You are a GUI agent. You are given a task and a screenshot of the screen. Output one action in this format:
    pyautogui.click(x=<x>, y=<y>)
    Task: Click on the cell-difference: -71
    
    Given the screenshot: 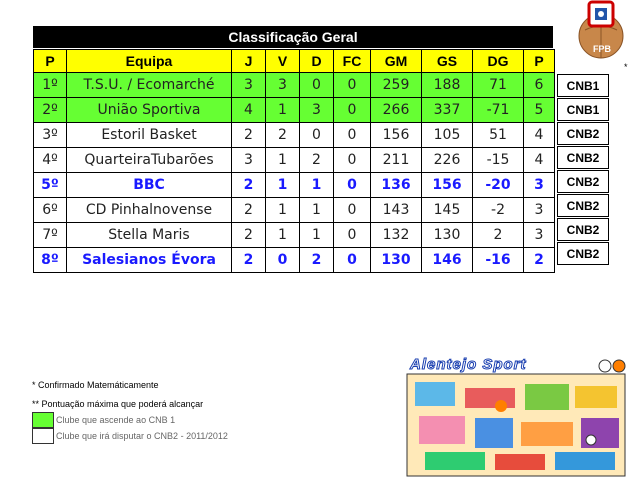 What is the action you would take?
    pyautogui.click(x=498, y=110)
    